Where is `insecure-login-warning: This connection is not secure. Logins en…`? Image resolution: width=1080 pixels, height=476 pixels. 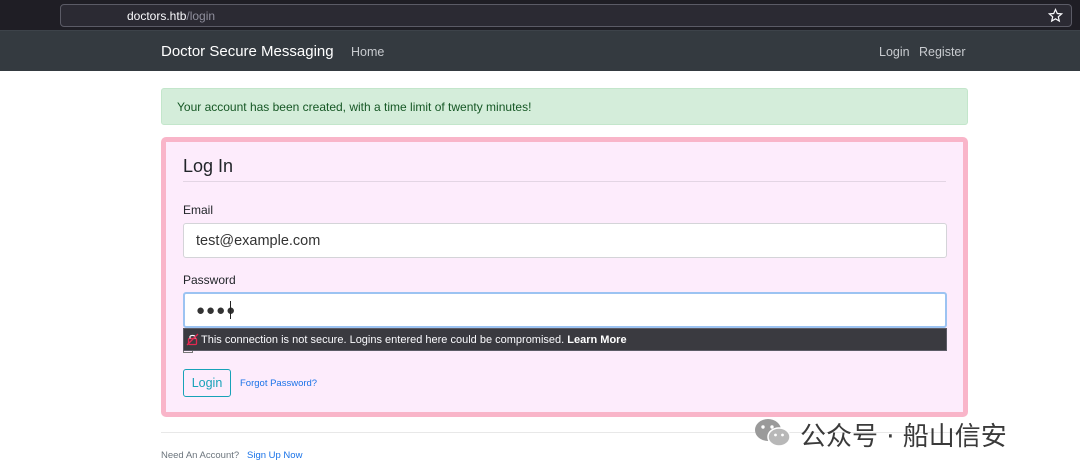 insecure-login-warning: This connection is not secure. Logins en… is located at coordinates (565, 339).